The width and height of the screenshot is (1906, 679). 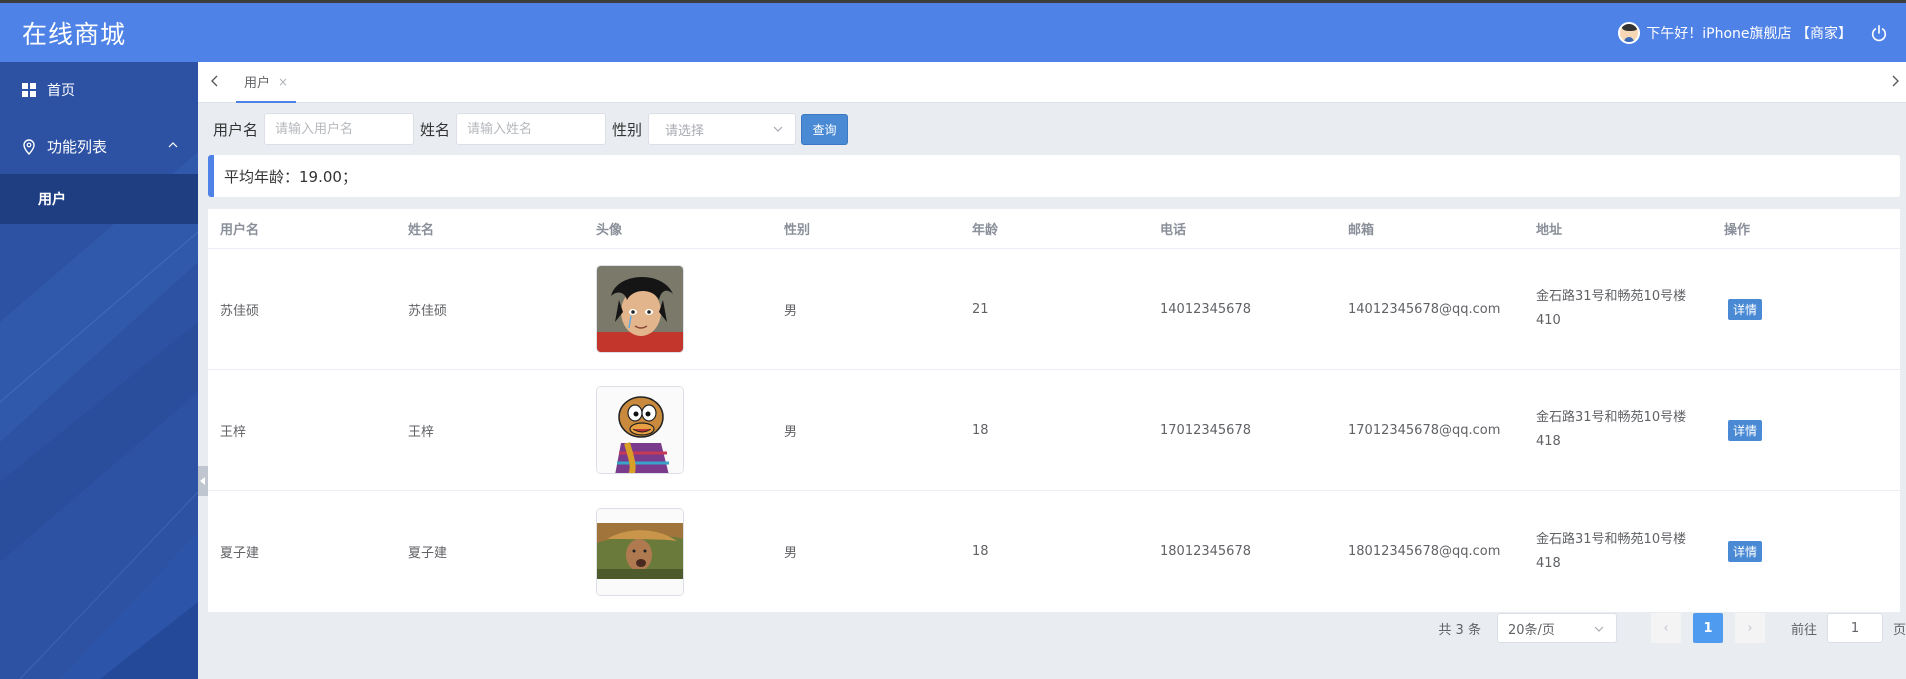 I want to click on gender-label: 性别, so click(x=627, y=129).